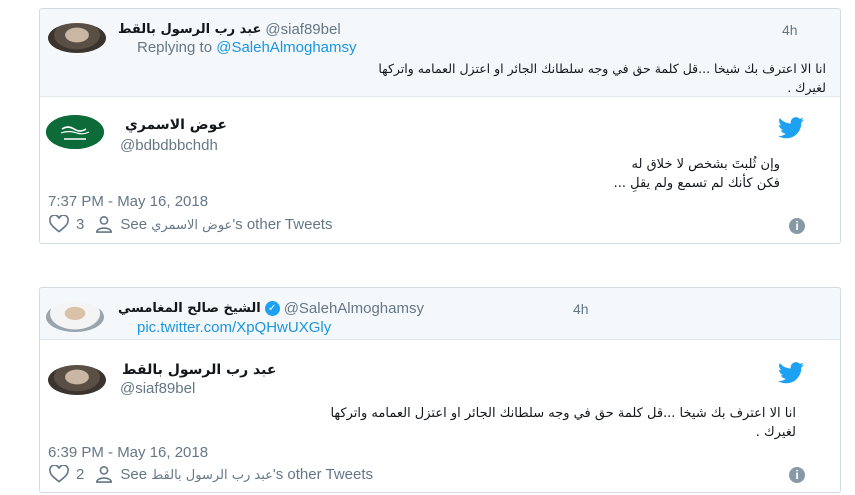  I want to click on tweet-actions: 2 See عبد رب الرسول بالقط's other Tweets, so click(210, 474).